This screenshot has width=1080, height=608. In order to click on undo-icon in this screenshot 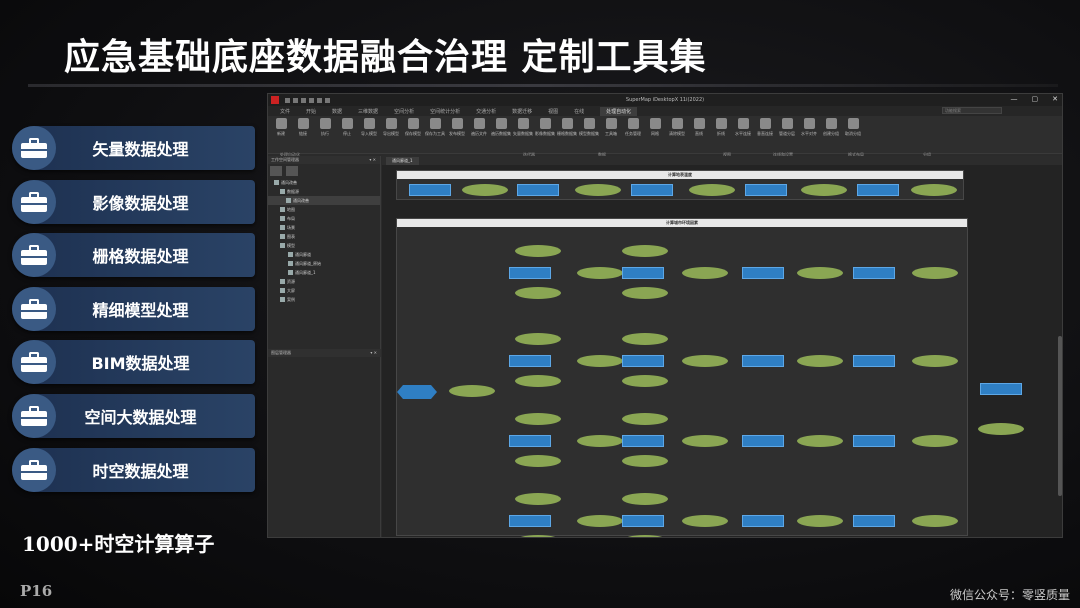, I will do `click(303, 100)`.